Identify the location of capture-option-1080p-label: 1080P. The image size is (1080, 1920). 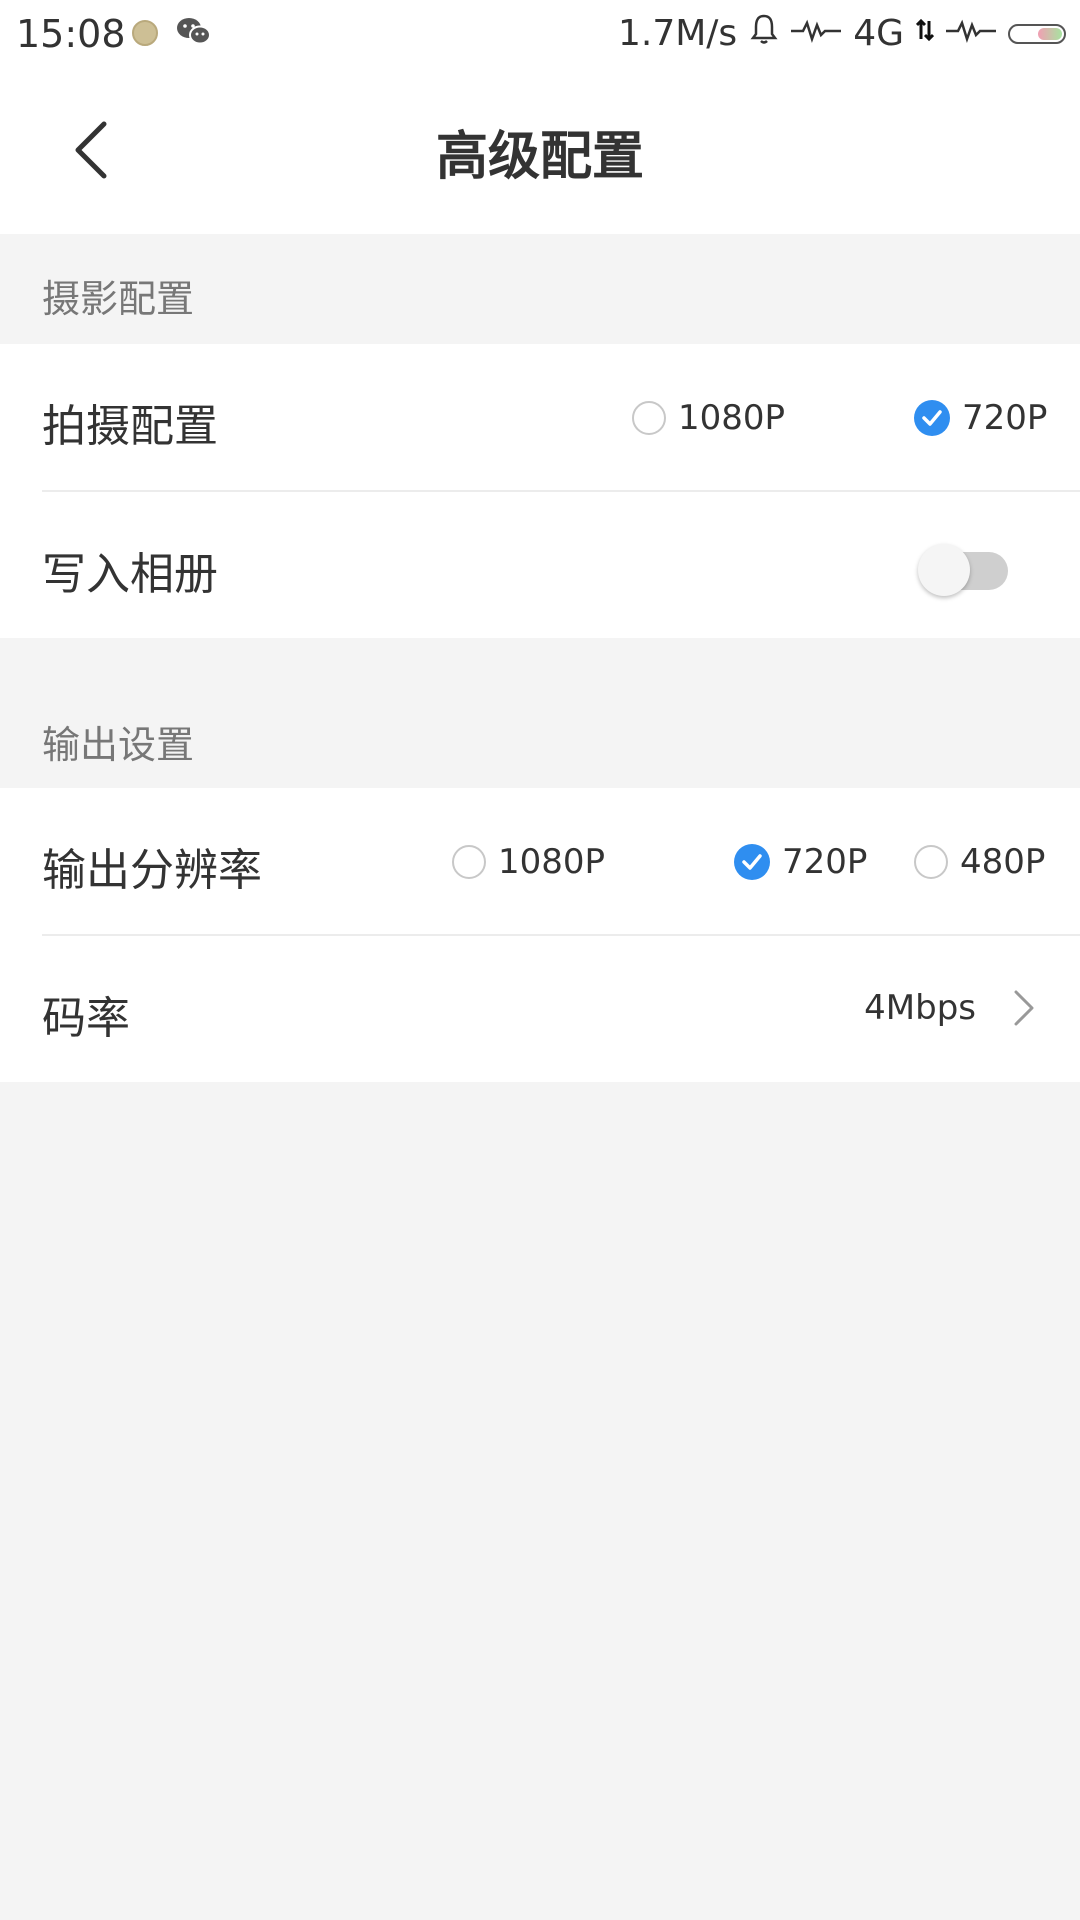
(732, 418).